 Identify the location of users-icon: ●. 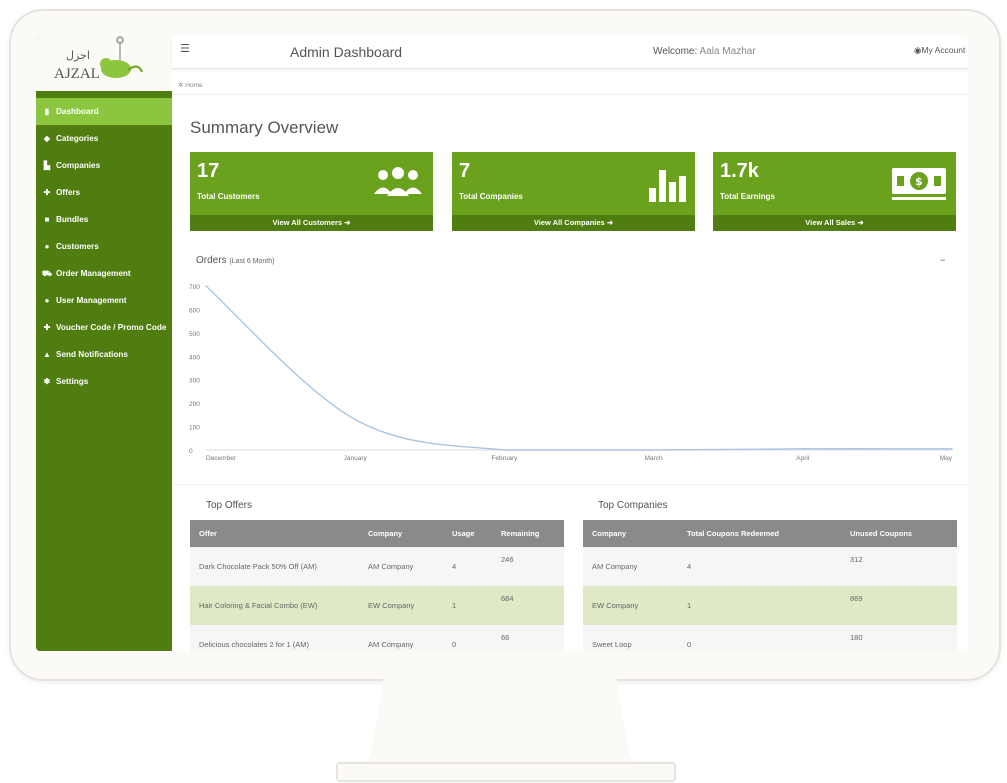
(47, 300).